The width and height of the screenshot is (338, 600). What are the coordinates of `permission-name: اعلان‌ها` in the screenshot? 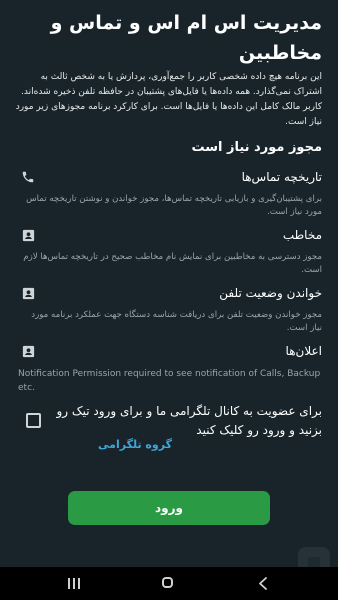 It's located at (303, 351).